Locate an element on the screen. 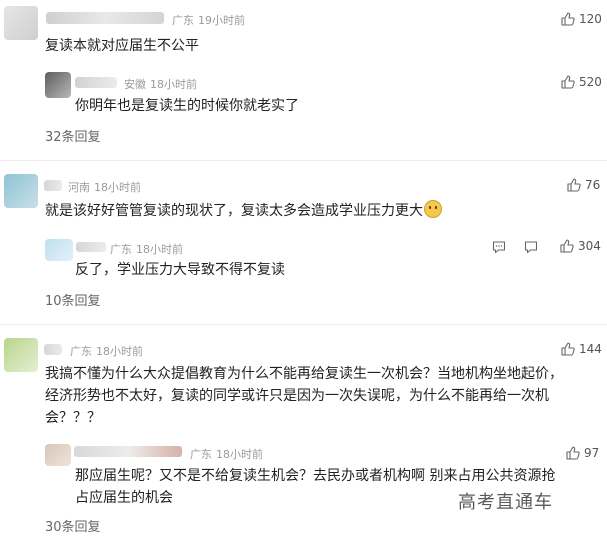  comment-text-line: 经济形势也不太好，复读的同学或许只是因为一次失误呢，为什么不能再给一次机 is located at coordinates (297, 396).